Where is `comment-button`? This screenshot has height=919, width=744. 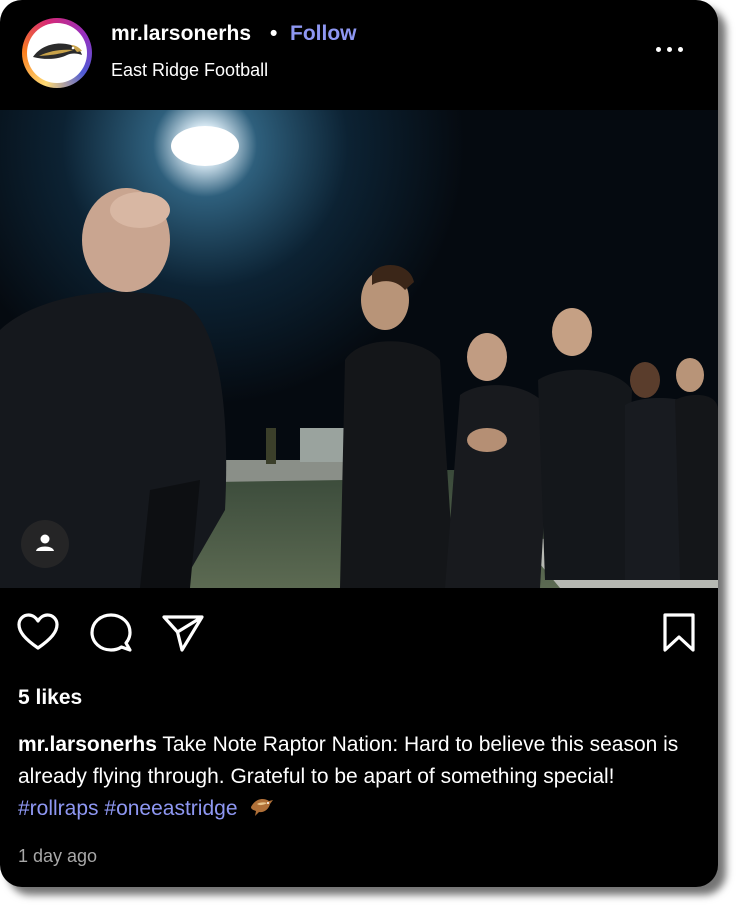
comment-button is located at coordinates (111, 633).